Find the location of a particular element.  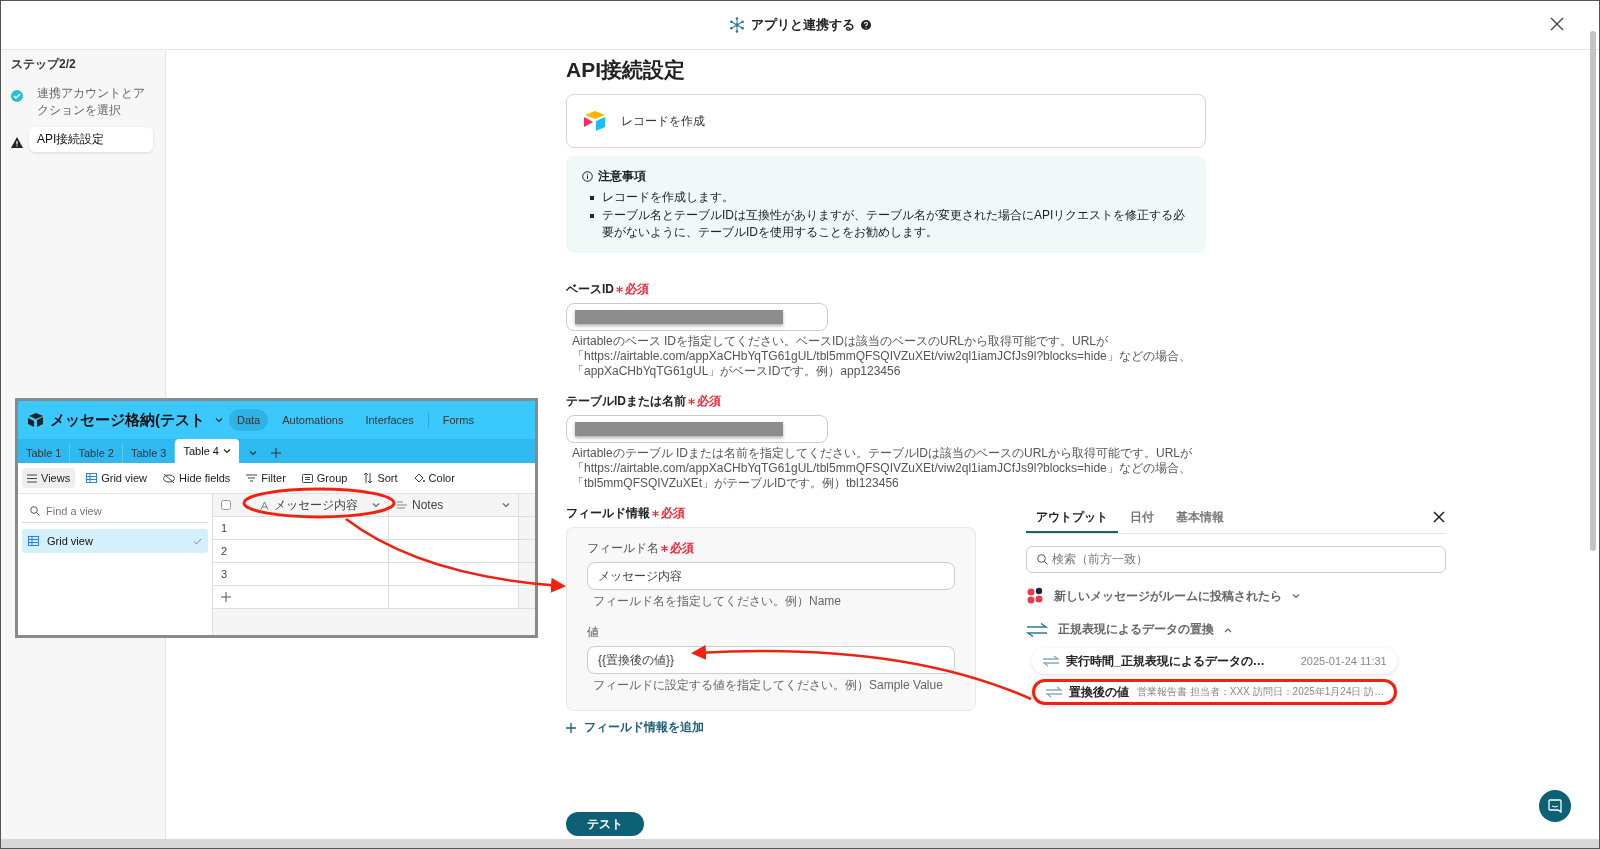

paint-bucket-icon is located at coordinates (419, 478).